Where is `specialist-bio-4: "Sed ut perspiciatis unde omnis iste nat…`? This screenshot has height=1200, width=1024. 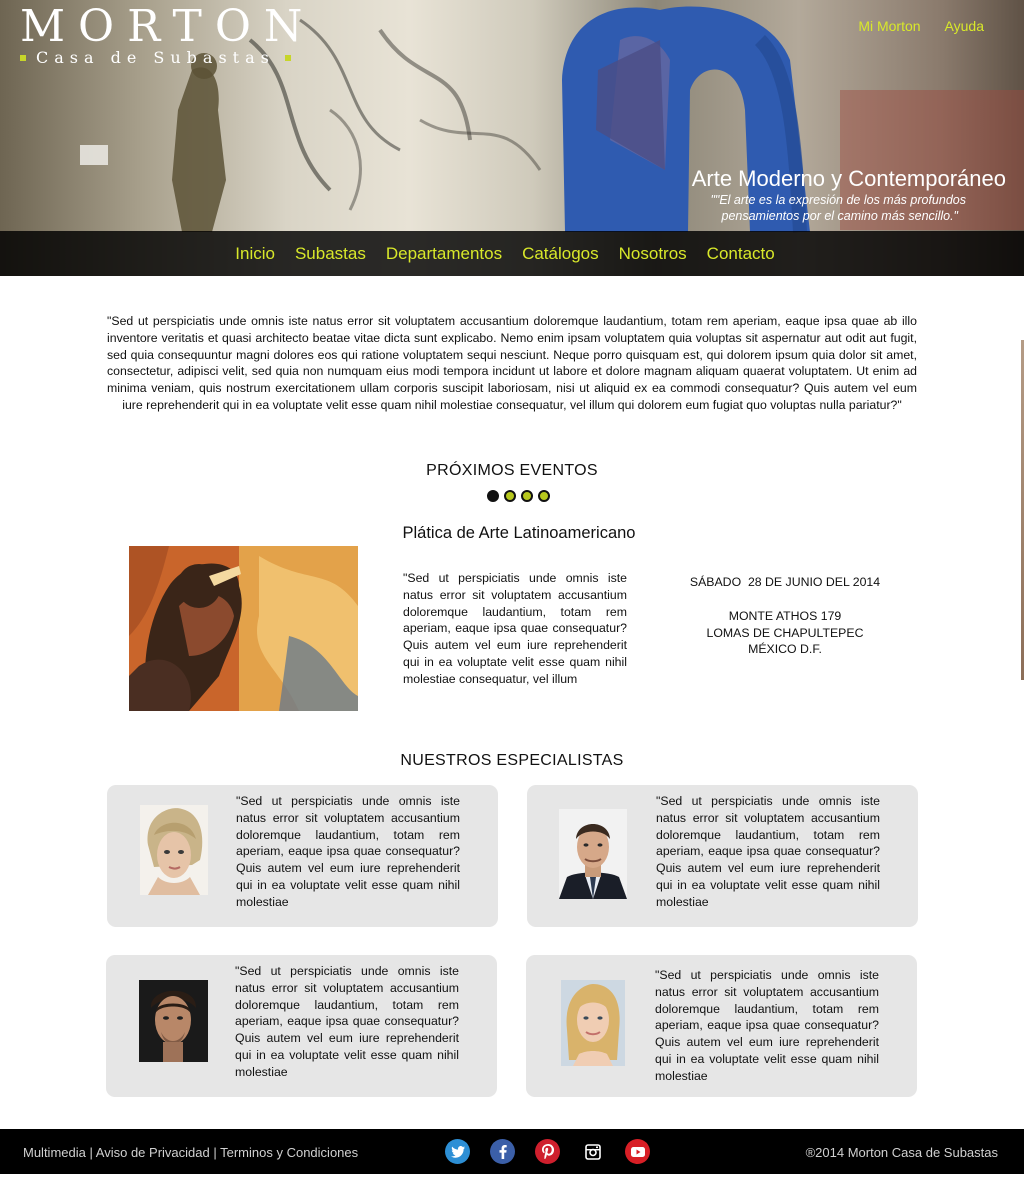
specialist-bio-4: "Sed ut perspiciatis unde omnis iste nat… is located at coordinates (767, 1025).